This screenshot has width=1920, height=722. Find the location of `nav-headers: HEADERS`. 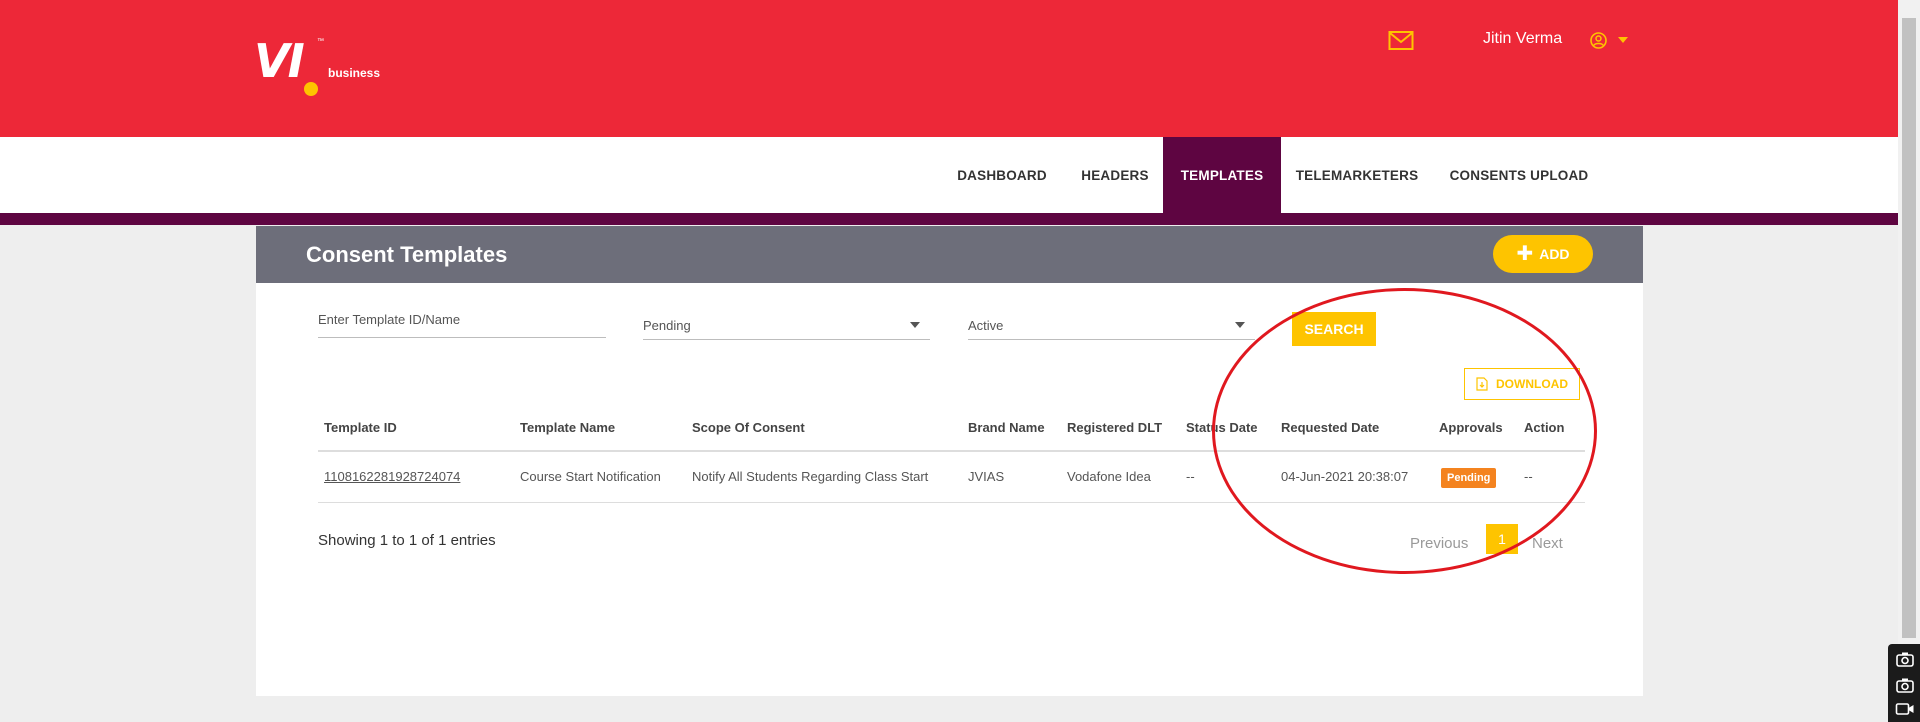

nav-headers: HEADERS is located at coordinates (1115, 175).